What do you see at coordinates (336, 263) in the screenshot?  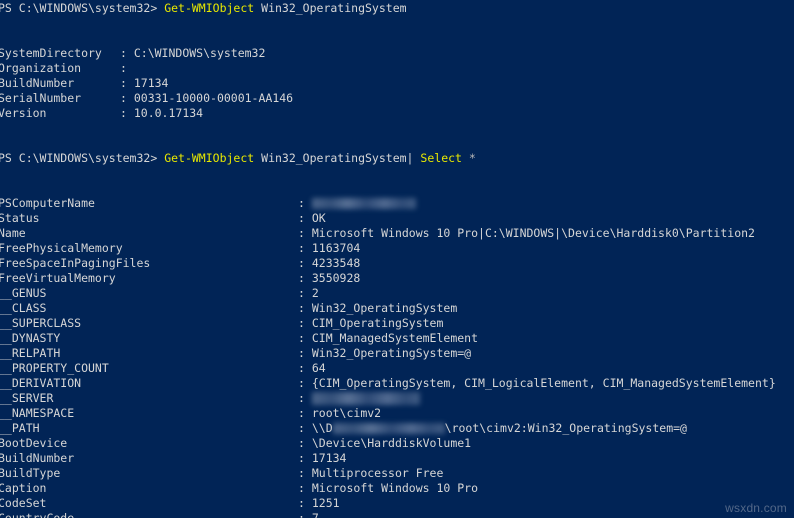 I see `property-value: 4233548` at bounding box center [336, 263].